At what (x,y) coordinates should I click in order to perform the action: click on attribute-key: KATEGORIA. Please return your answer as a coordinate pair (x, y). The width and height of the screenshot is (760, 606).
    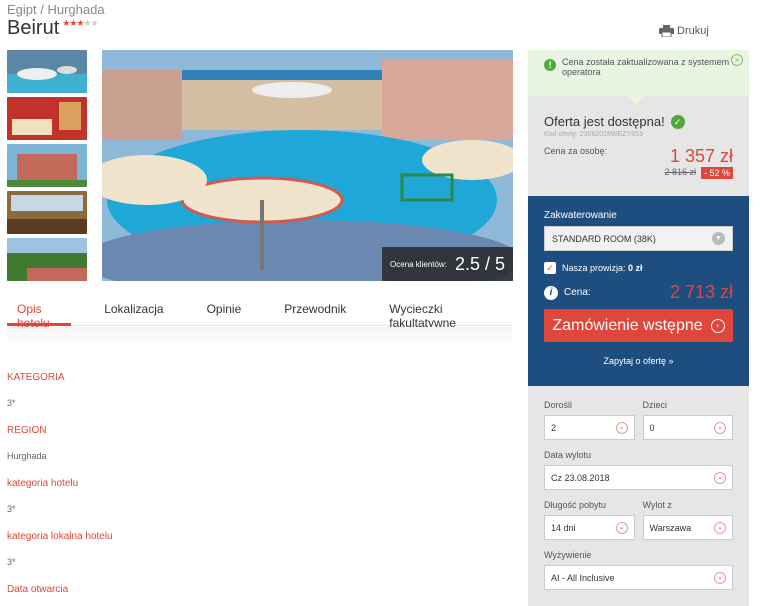
    Looking at the image, I should click on (36, 377).